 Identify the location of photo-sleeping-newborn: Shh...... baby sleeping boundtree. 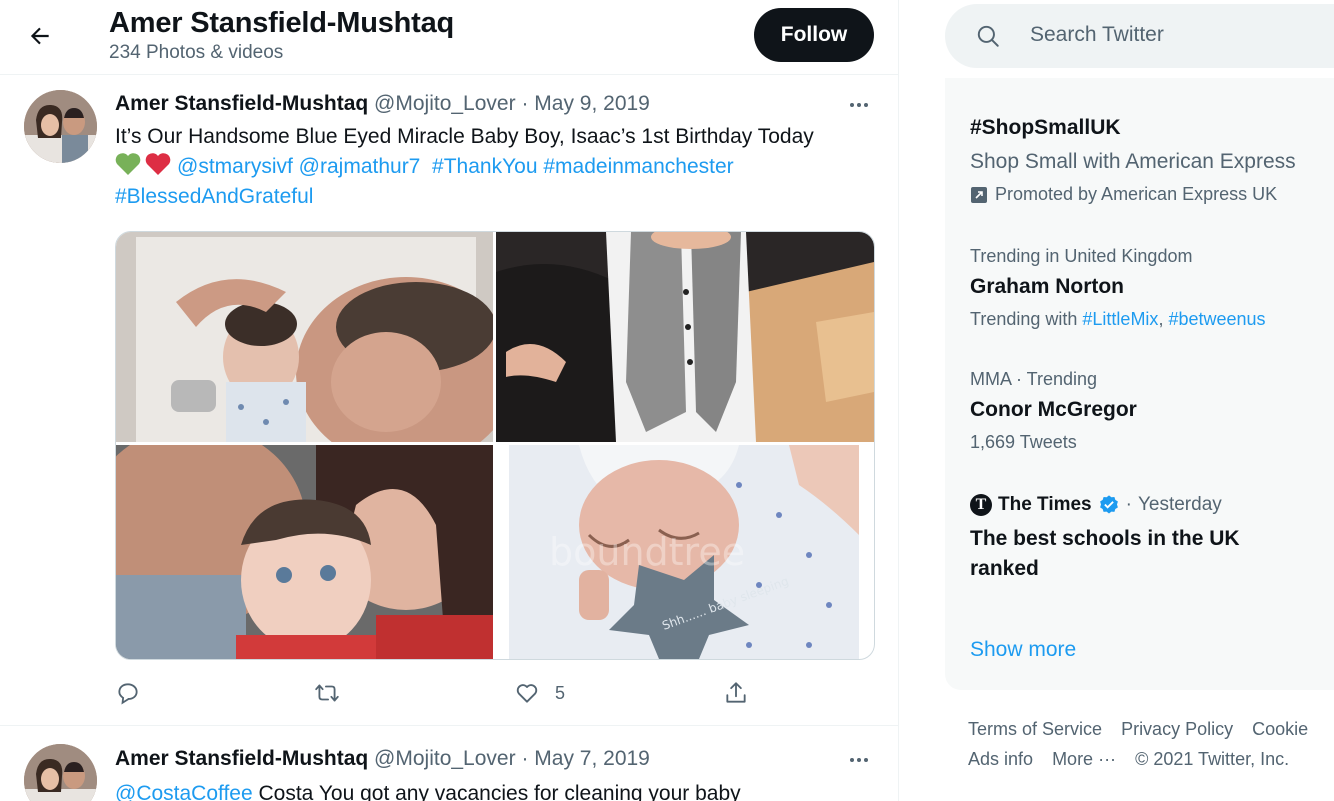
(684, 552).